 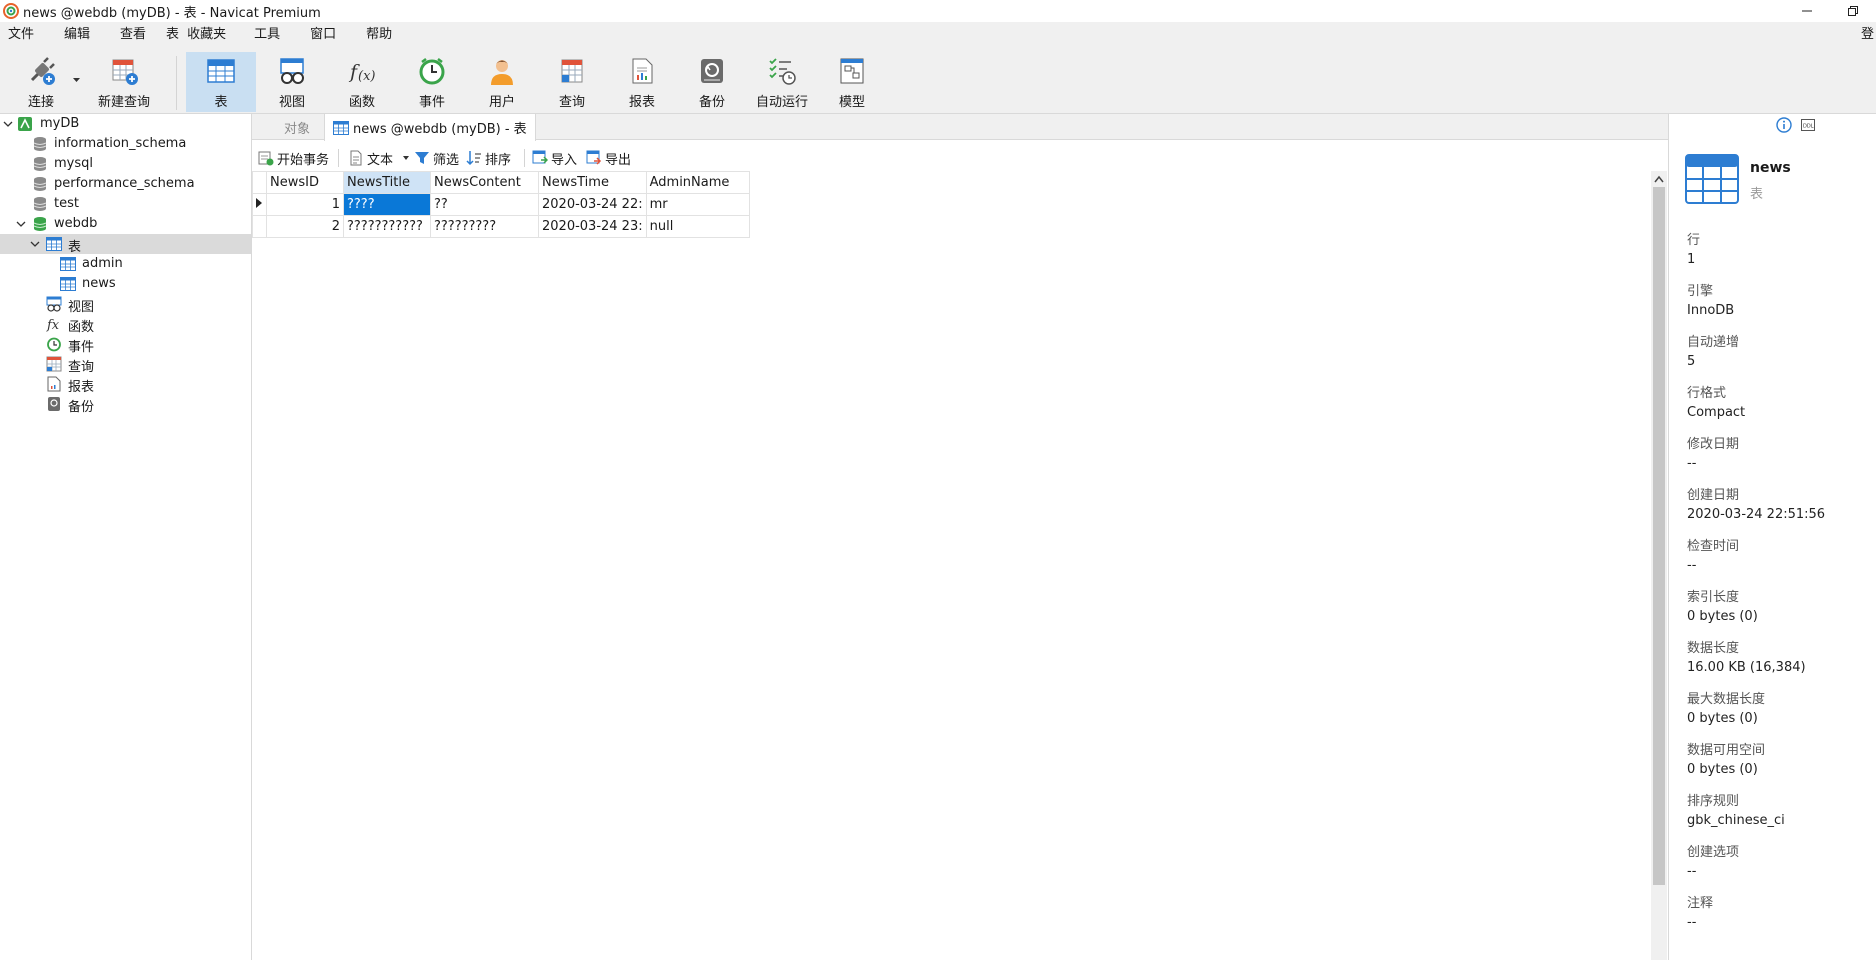 What do you see at coordinates (1659, 179) in the screenshot?
I see `scroll-up-icon` at bounding box center [1659, 179].